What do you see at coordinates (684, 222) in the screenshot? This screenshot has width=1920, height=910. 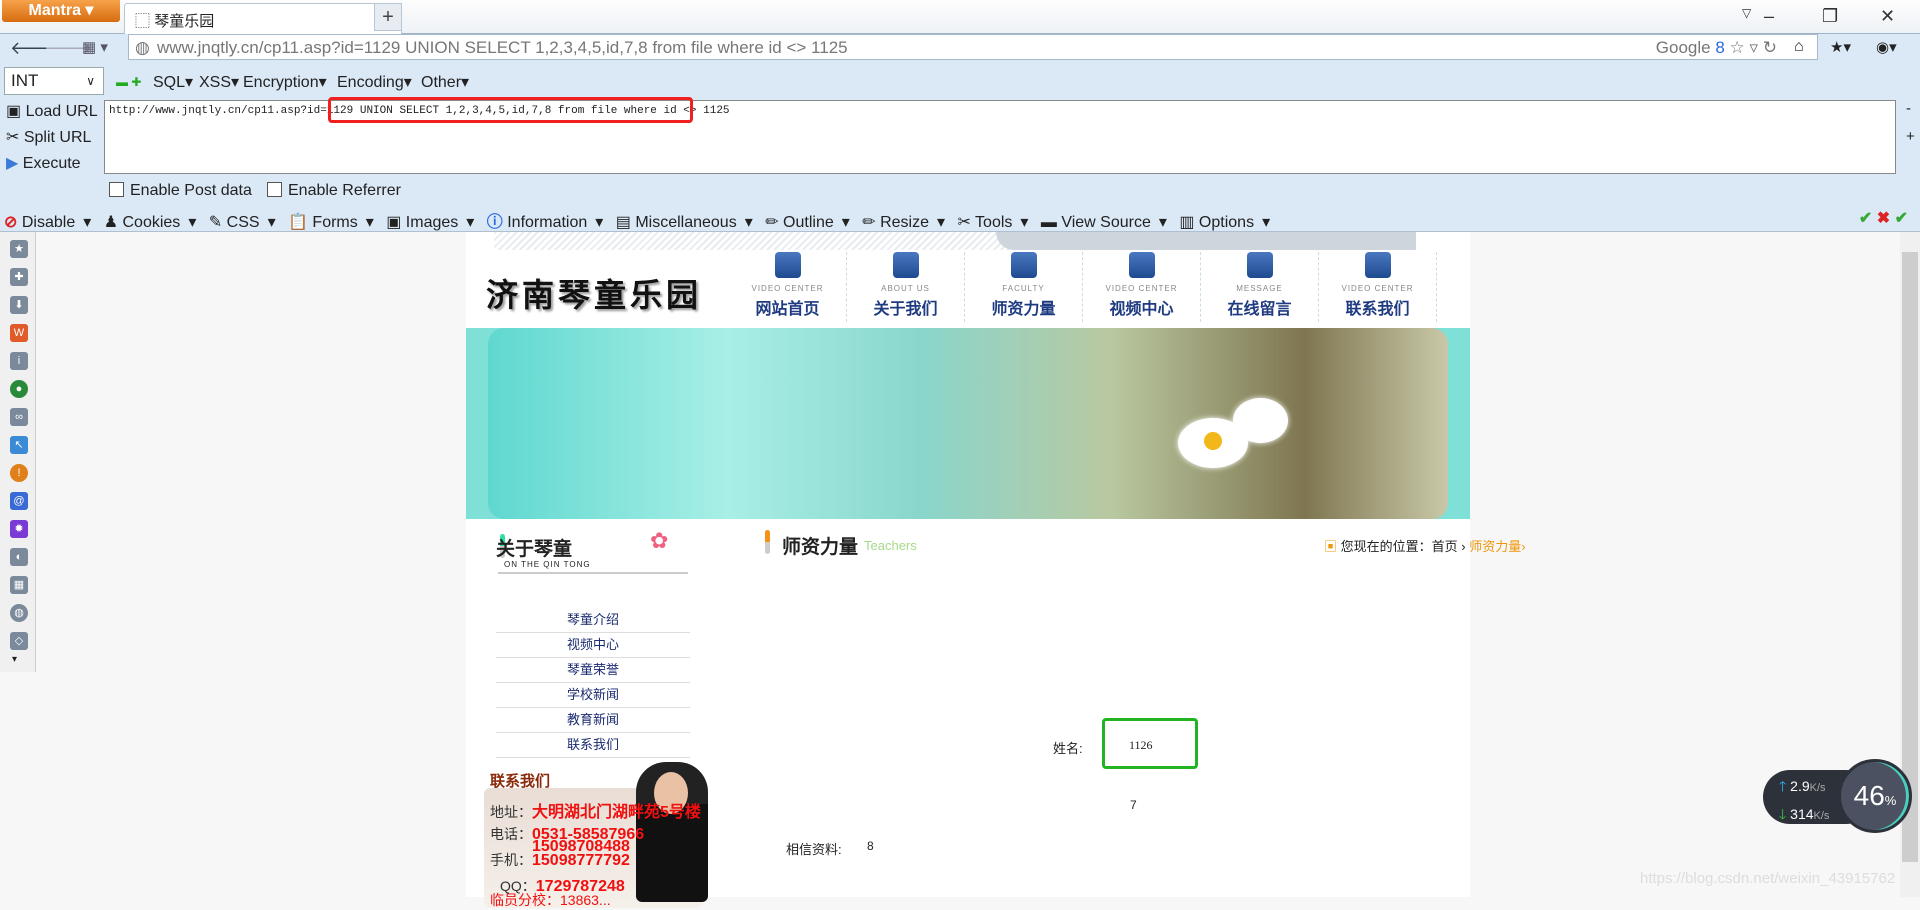 I see `toolbar-miscellaneous: ▤ Miscellaneous ▾` at bounding box center [684, 222].